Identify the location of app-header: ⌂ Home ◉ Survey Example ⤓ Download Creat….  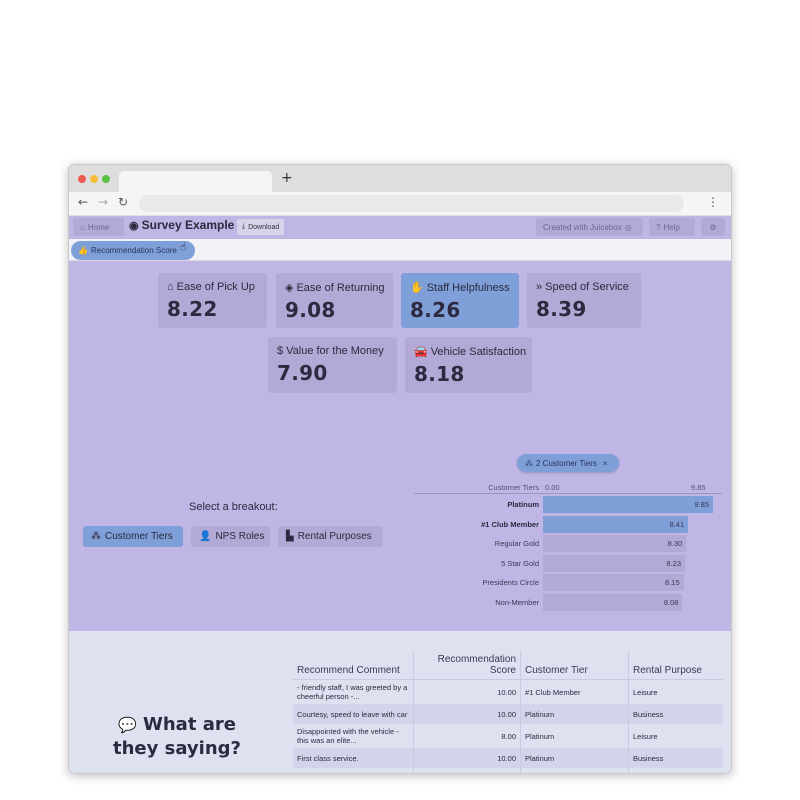
(400, 227).